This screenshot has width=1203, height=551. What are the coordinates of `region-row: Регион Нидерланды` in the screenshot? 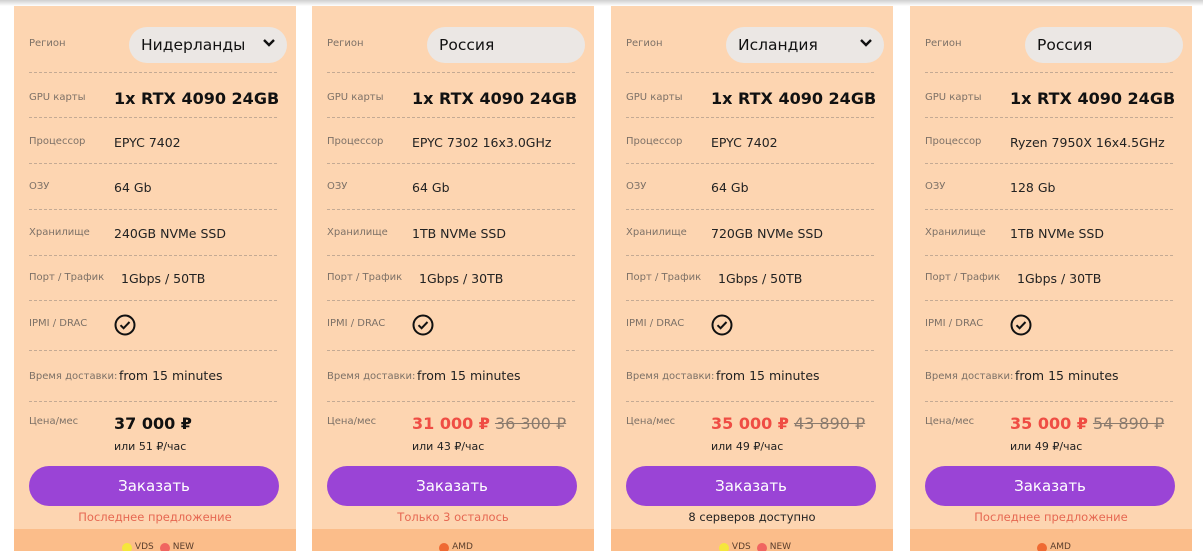 It's located at (158, 39).